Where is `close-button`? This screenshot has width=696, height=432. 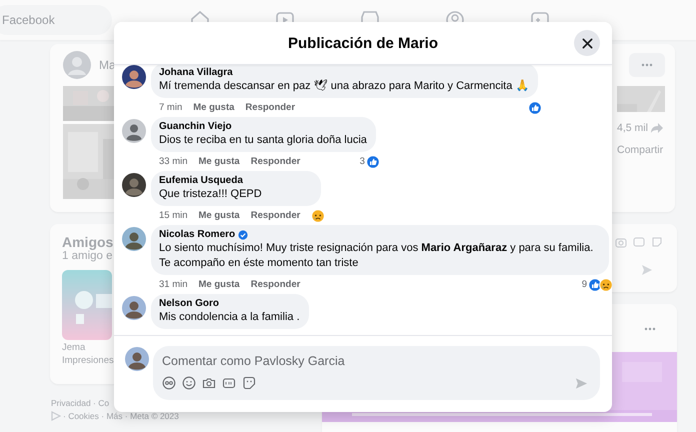 close-button is located at coordinates (587, 43).